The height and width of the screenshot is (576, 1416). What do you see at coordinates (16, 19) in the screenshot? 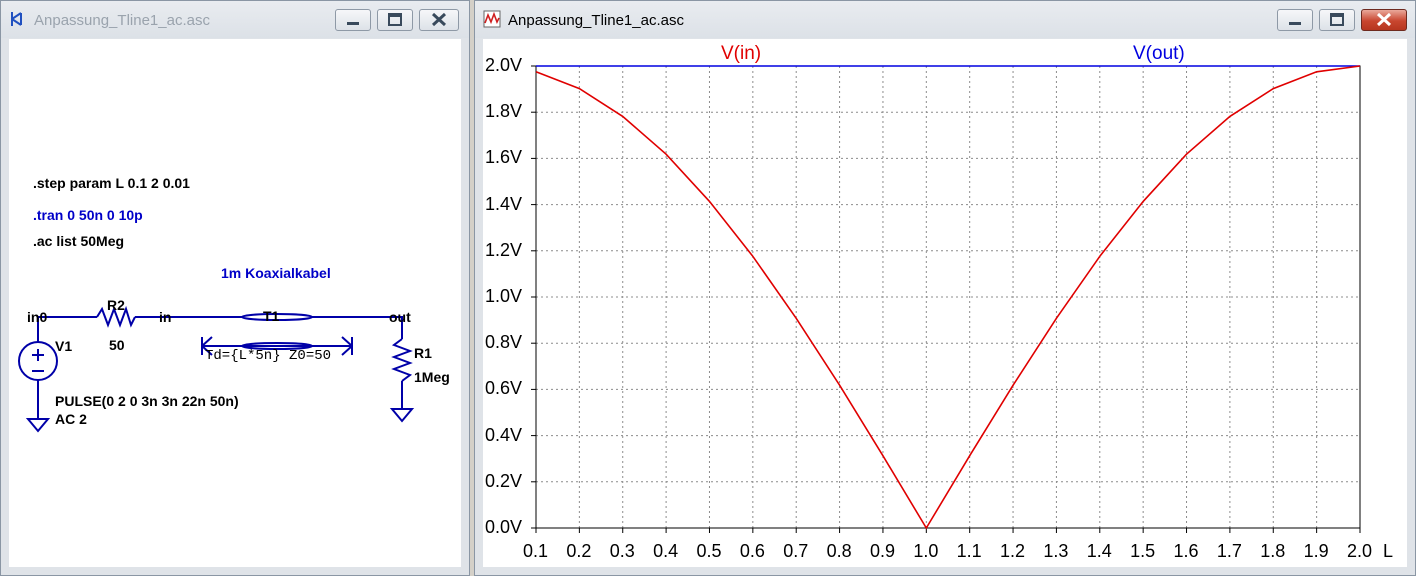
I see `schematic-icon` at bounding box center [16, 19].